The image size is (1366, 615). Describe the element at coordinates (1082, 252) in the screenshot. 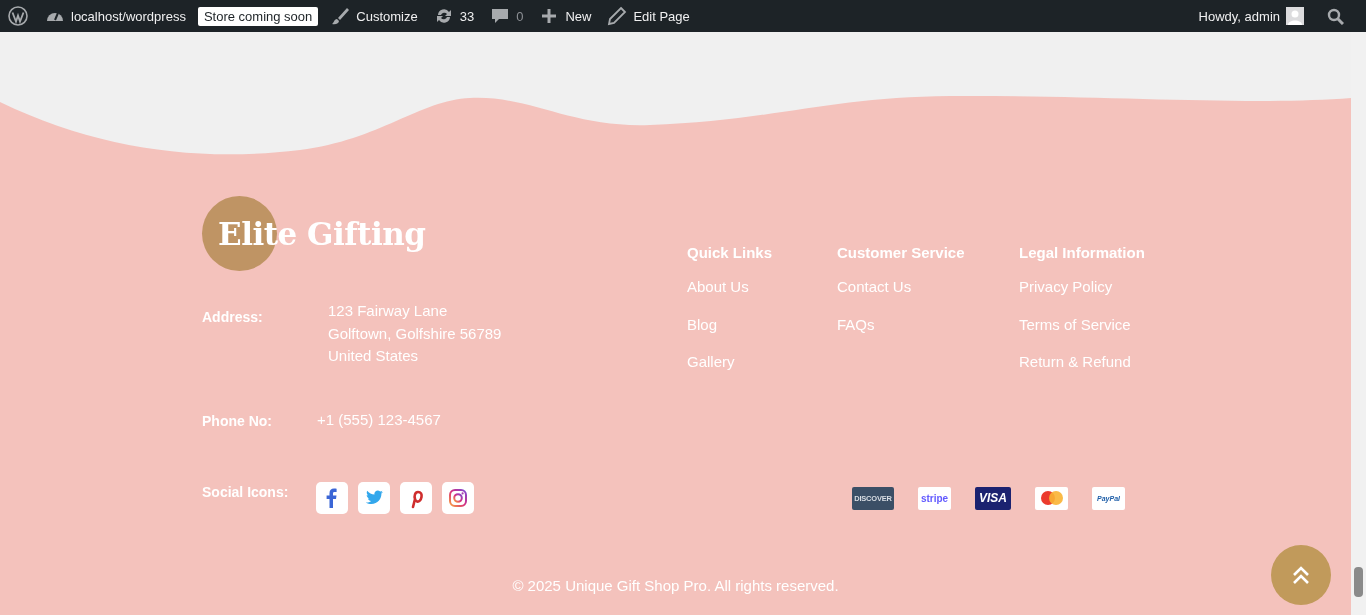

I see `column-heading: Legal Information` at that location.